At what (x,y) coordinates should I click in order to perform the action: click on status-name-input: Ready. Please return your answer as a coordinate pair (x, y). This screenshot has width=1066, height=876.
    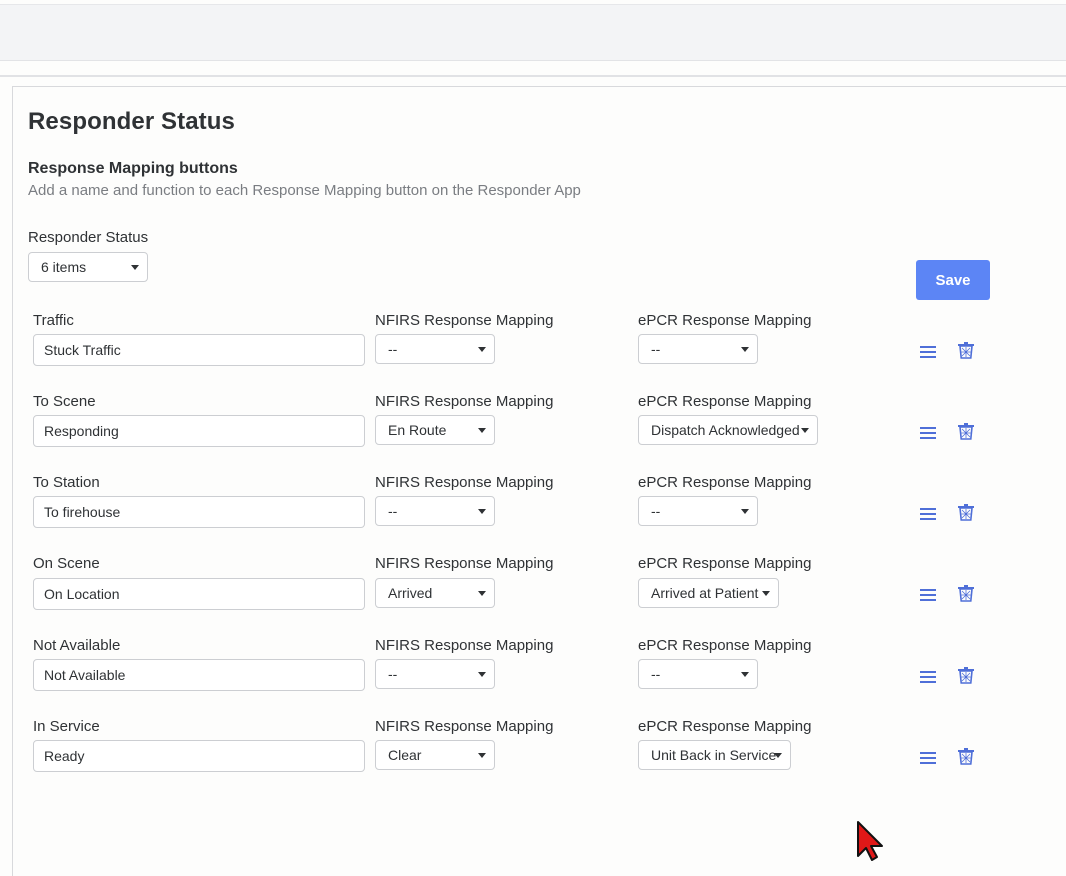
    Looking at the image, I should click on (199, 756).